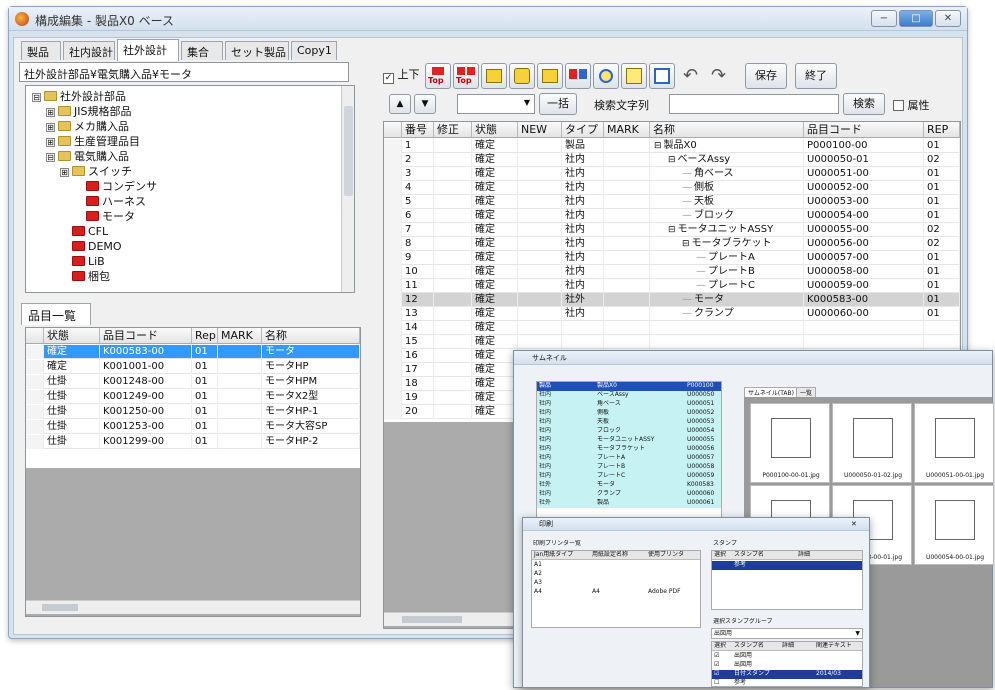 The image size is (995, 690). Describe the element at coordinates (954, 525) in the screenshot. I see `thumbnail: U000054-00-01.jpg` at that location.